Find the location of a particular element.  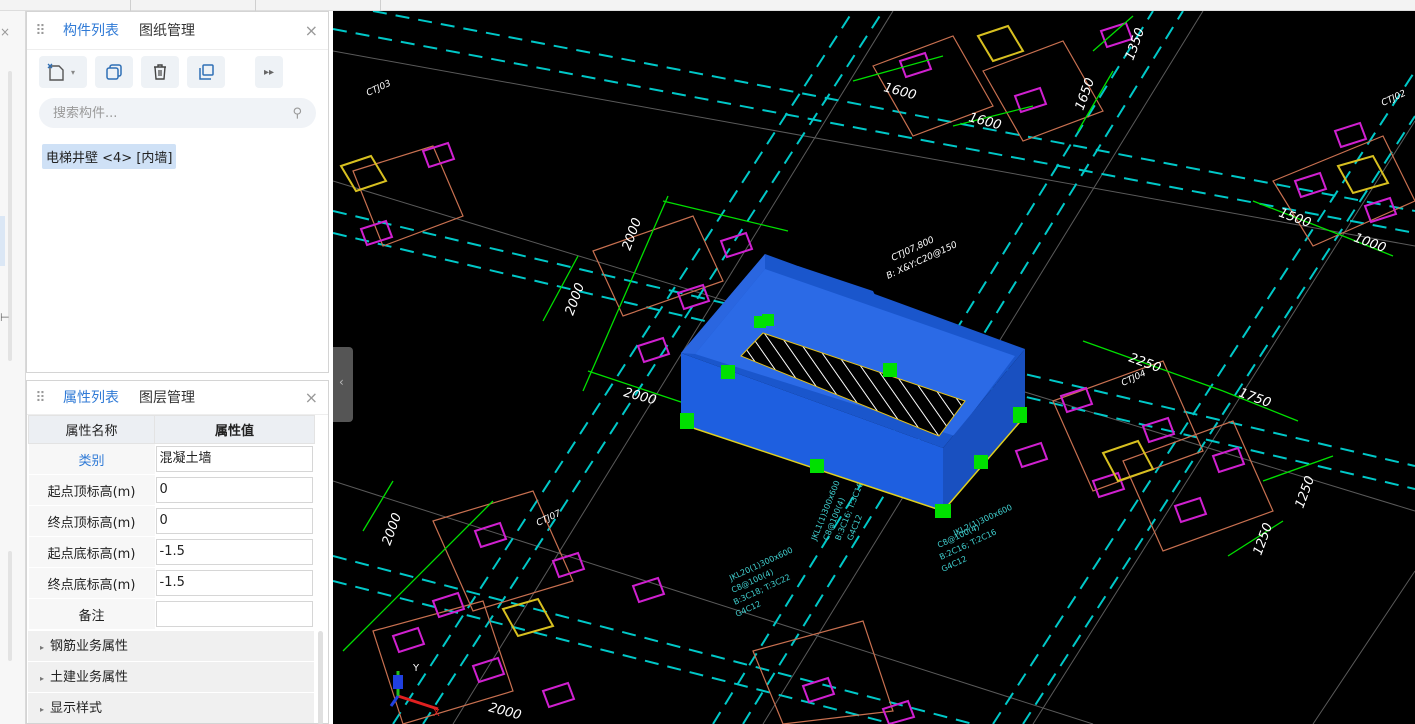

property-name: 备注 is located at coordinates (91, 614).